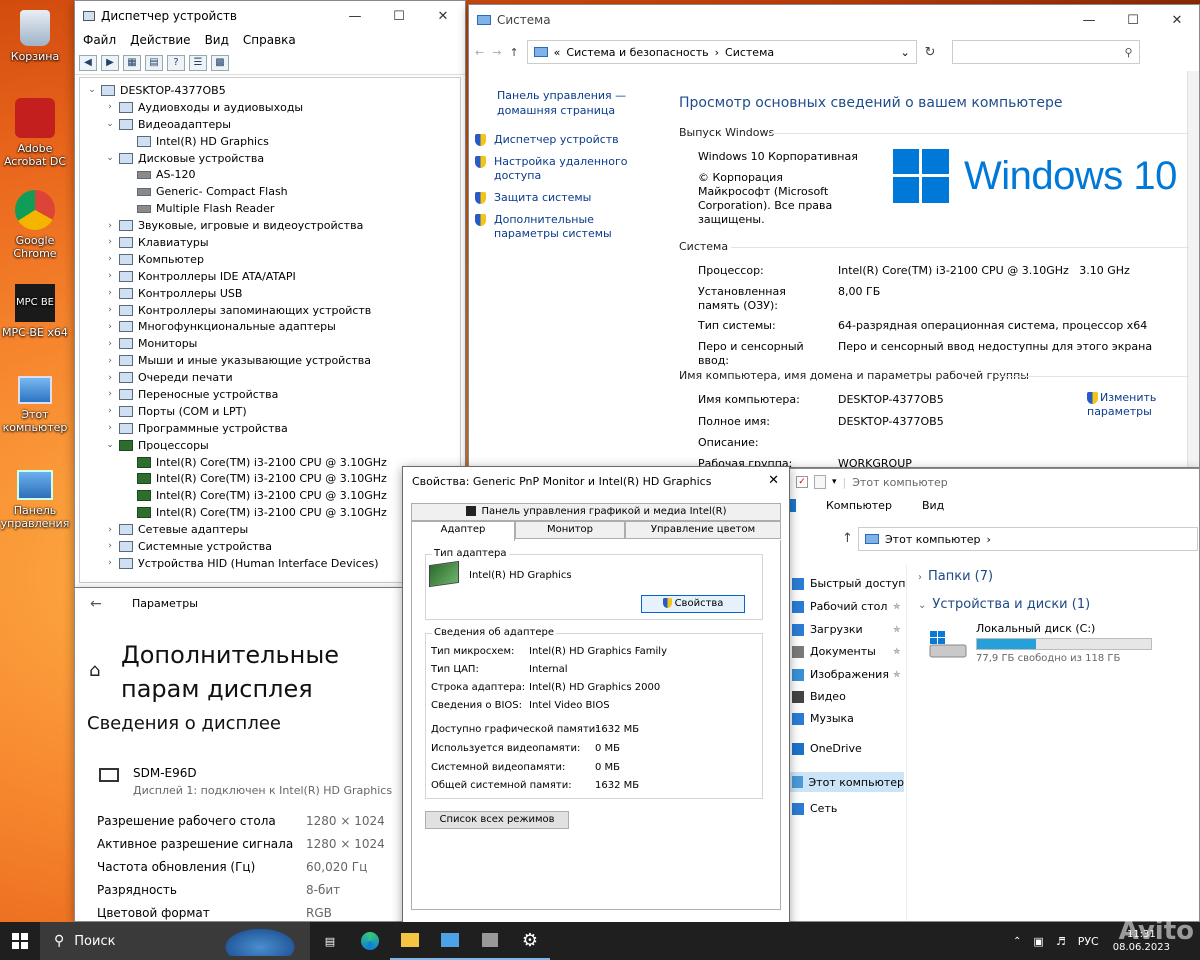  Describe the element at coordinates (35, 311) in the screenshot. I see `desktop-icon-3: MPC BE MPC-BE x64` at that location.